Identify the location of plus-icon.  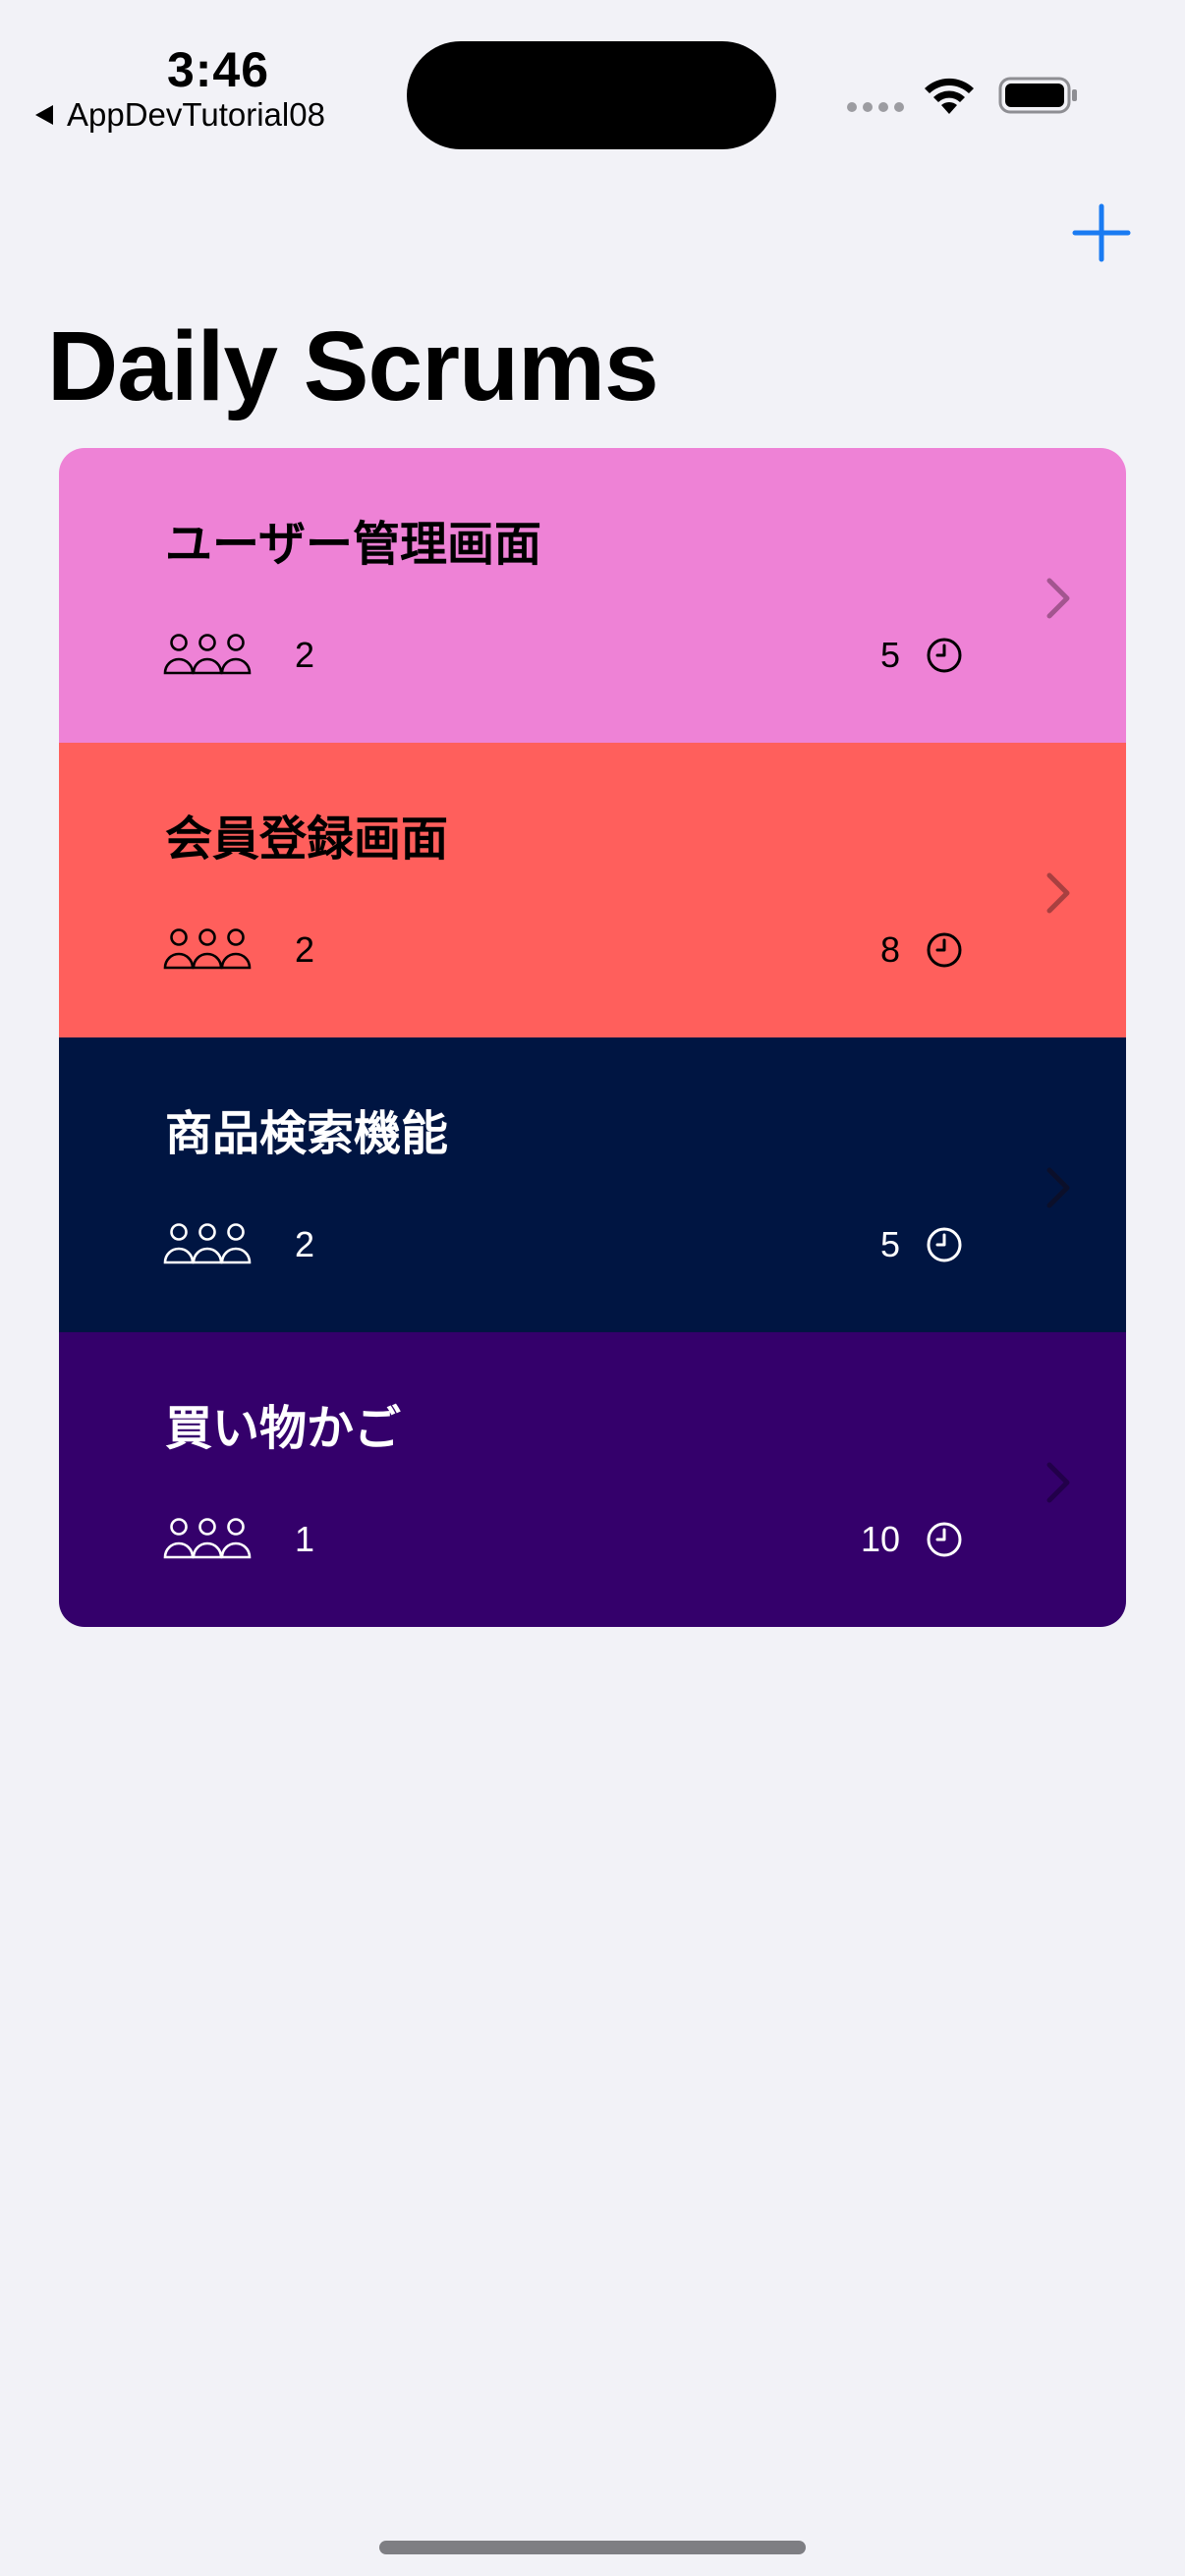
(1102, 232).